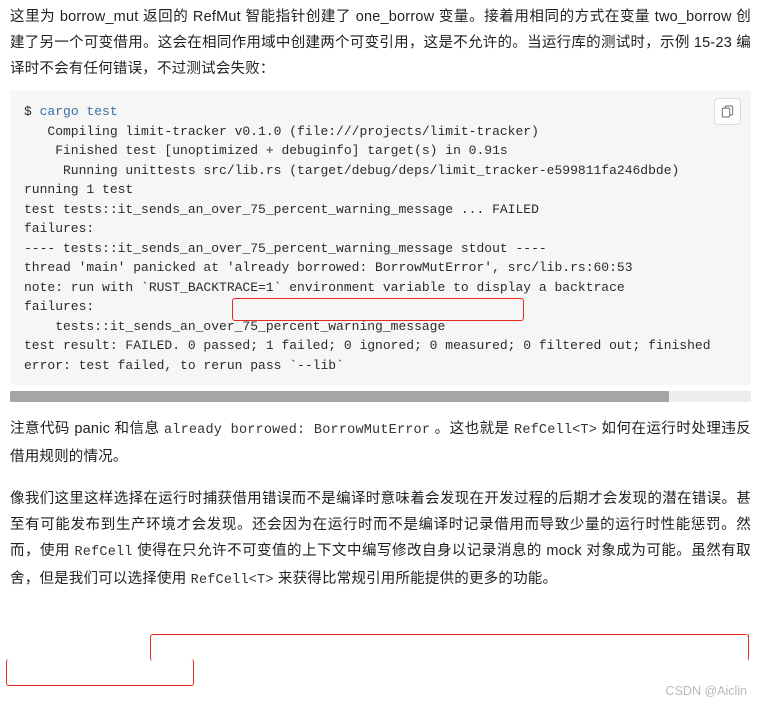 This screenshot has height=704, width=761. What do you see at coordinates (449, 647) in the screenshot?
I see `annotation-box-refcell-mock-line1` at bounding box center [449, 647].